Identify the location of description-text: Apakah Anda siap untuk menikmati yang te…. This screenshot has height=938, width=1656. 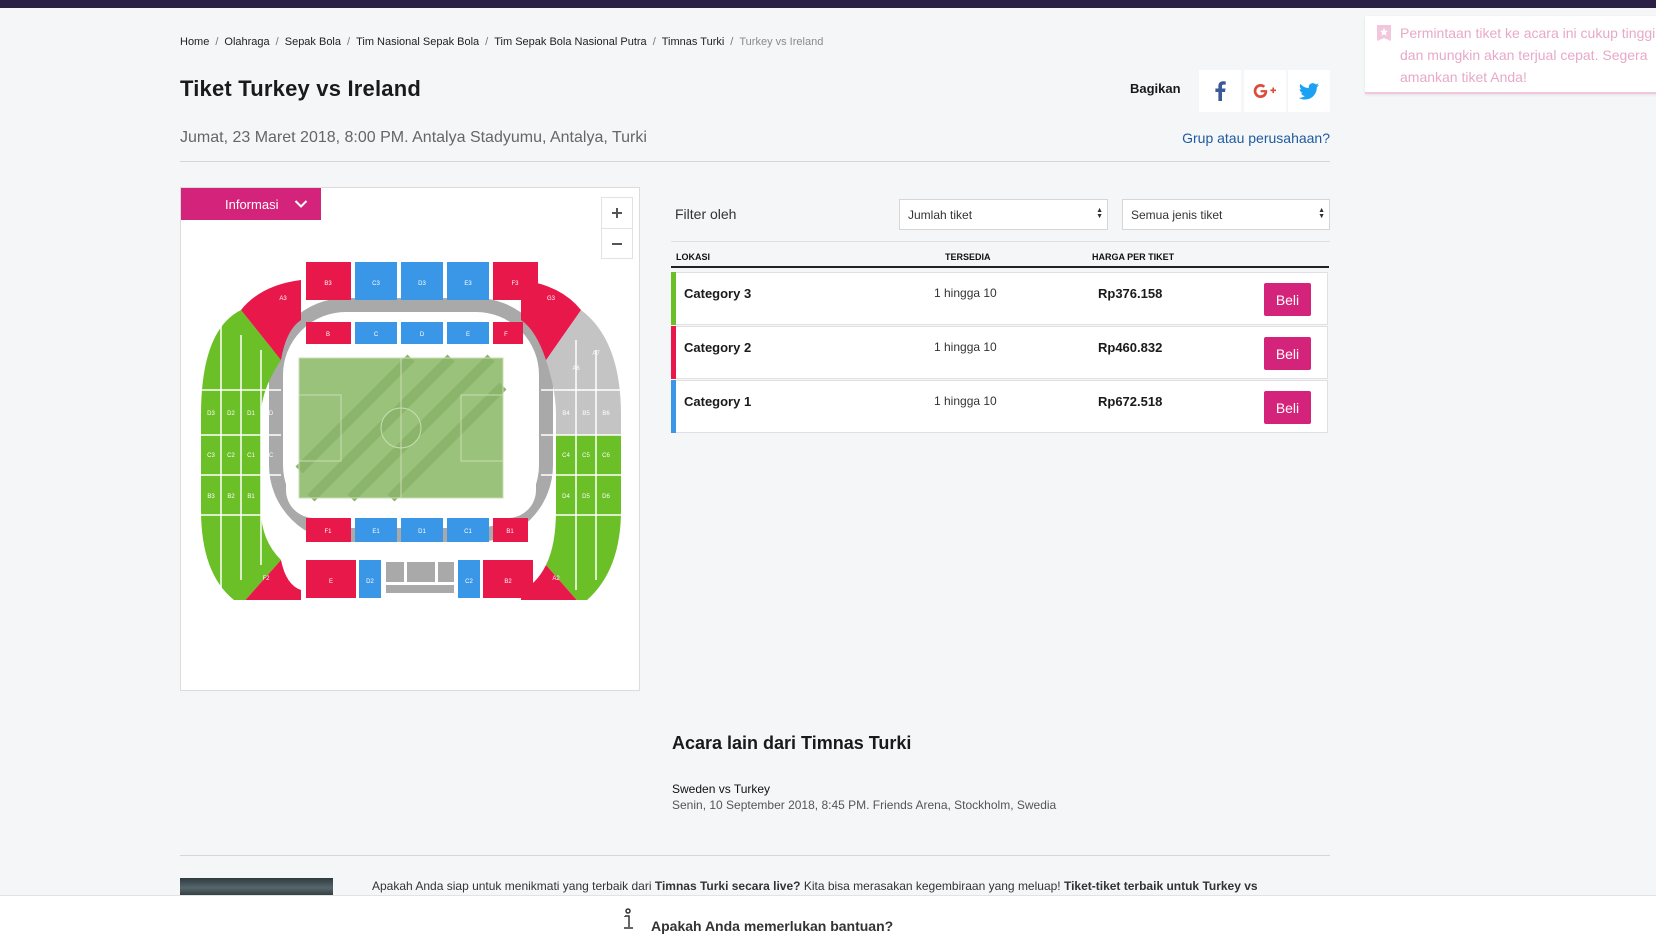
(513, 886).